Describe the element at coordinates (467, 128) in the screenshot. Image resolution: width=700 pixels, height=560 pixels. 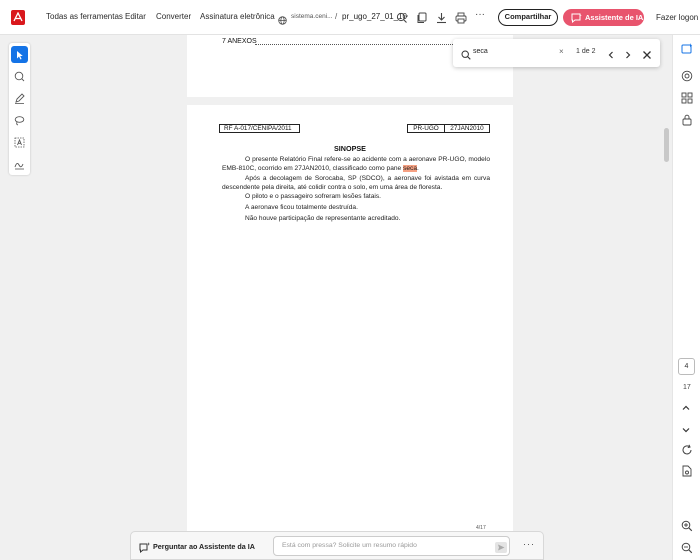
I see `accident-date-box: 27JAN2010` at that location.